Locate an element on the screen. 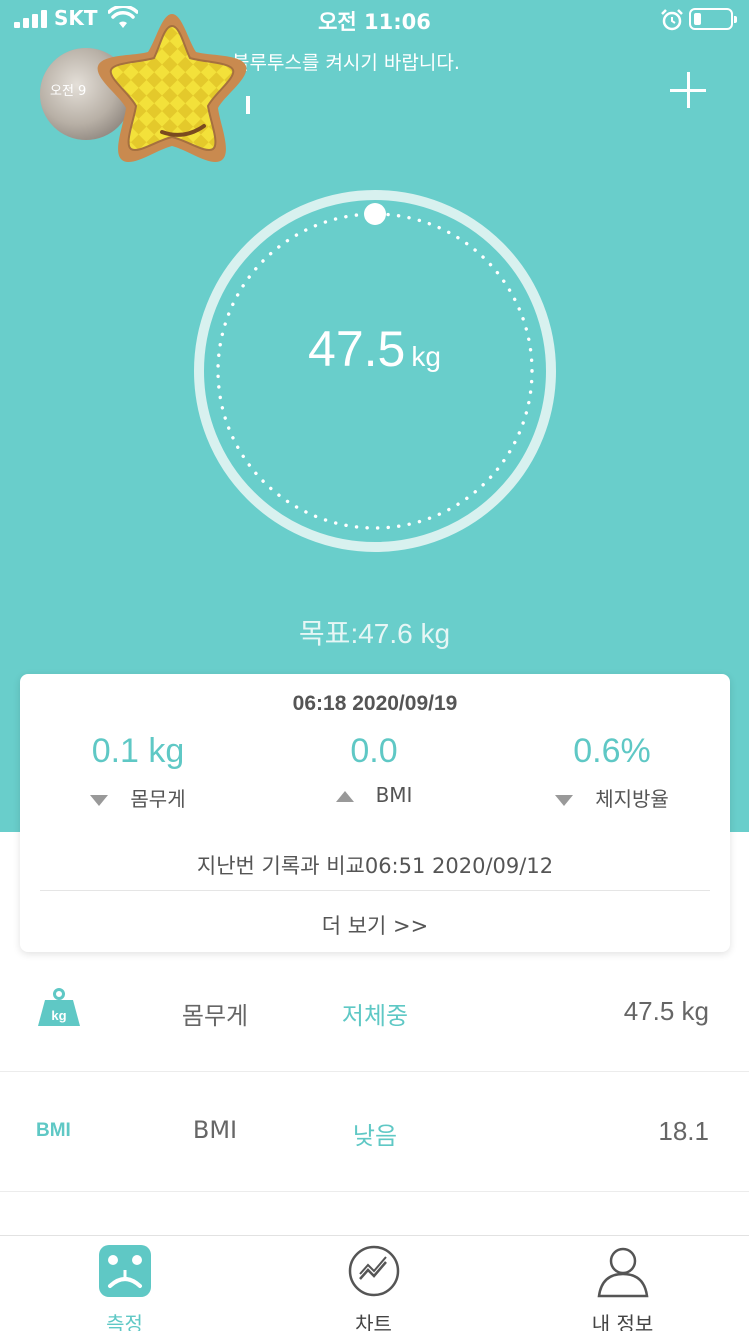 The height and width of the screenshot is (1331, 749). metric-value: 47.5 kg is located at coordinates (666, 1011).